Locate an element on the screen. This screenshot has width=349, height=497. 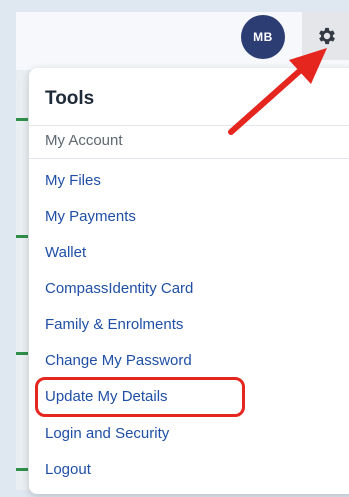
divider is located at coordinates (189, 158).